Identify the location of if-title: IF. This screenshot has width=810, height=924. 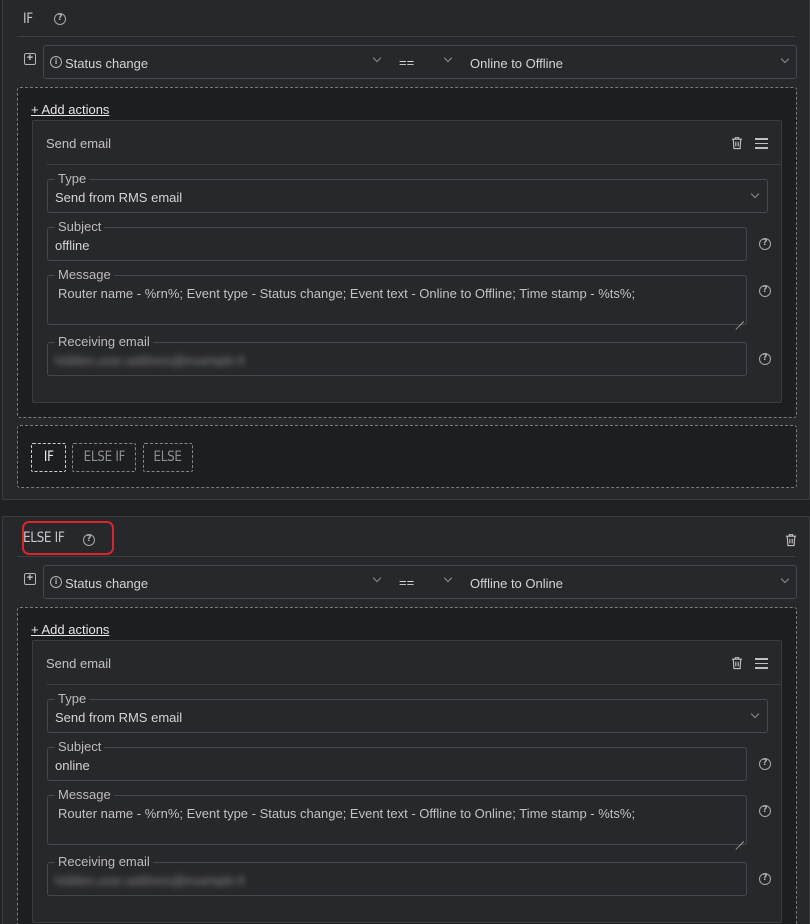
(28, 19).